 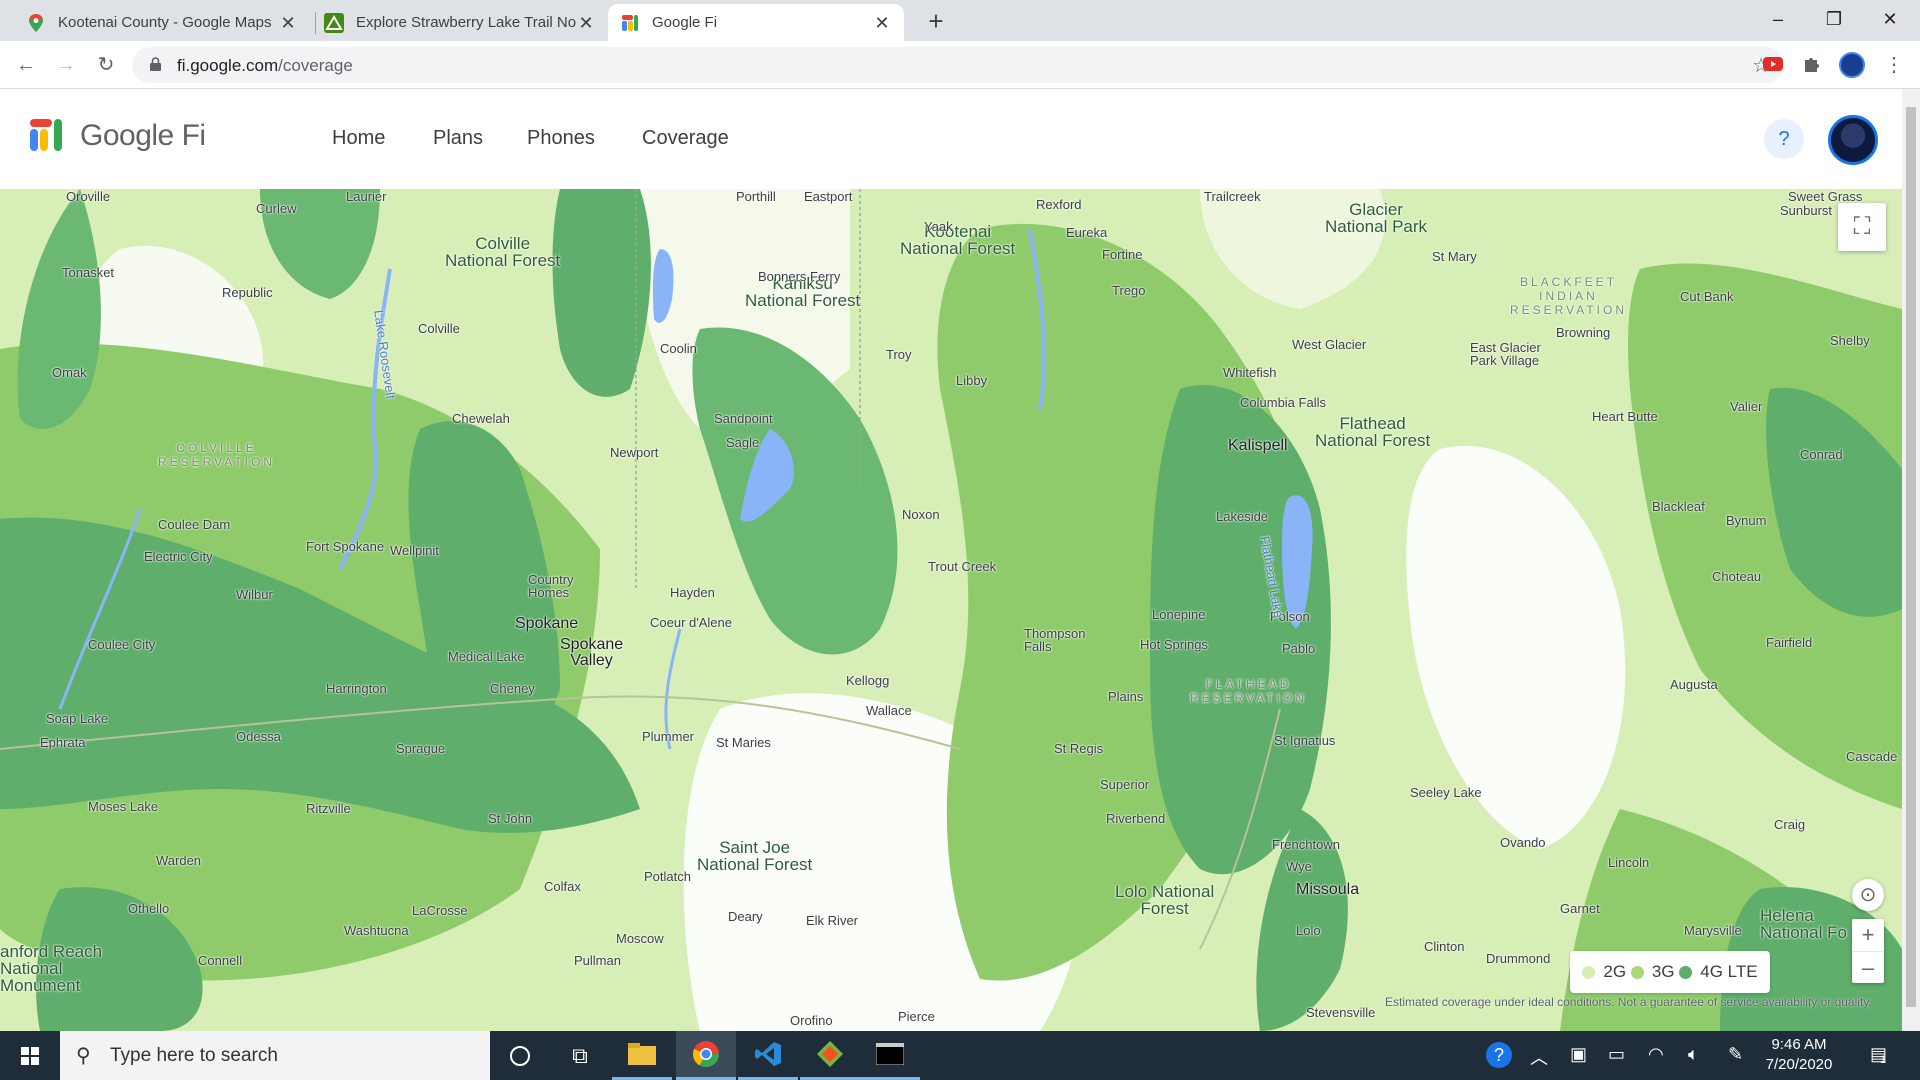 What do you see at coordinates (481, 418) in the screenshot?
I see `map-label-chewelah: Chewelah` at bounding box center [481, 418].